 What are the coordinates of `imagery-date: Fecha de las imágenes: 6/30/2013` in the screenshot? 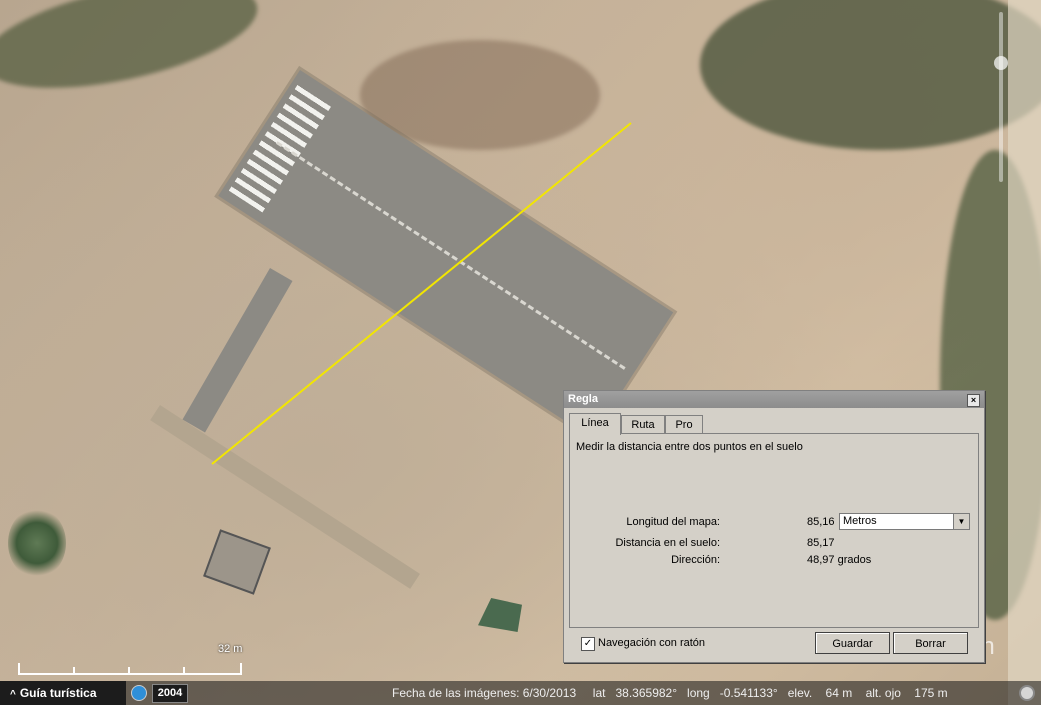 It's located at (484, 693).